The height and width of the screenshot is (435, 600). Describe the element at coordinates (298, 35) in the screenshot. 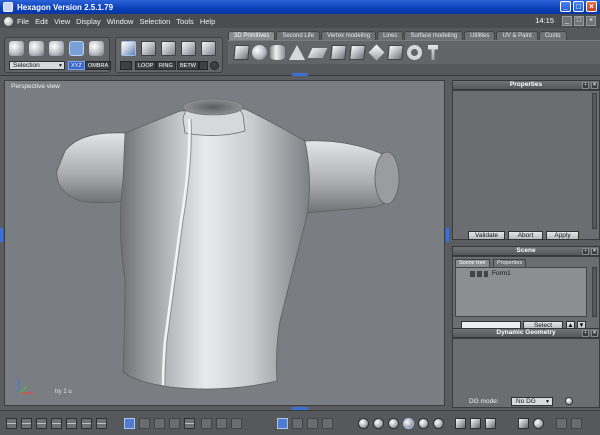

I see `tab-second-life: Second Life` at that location.